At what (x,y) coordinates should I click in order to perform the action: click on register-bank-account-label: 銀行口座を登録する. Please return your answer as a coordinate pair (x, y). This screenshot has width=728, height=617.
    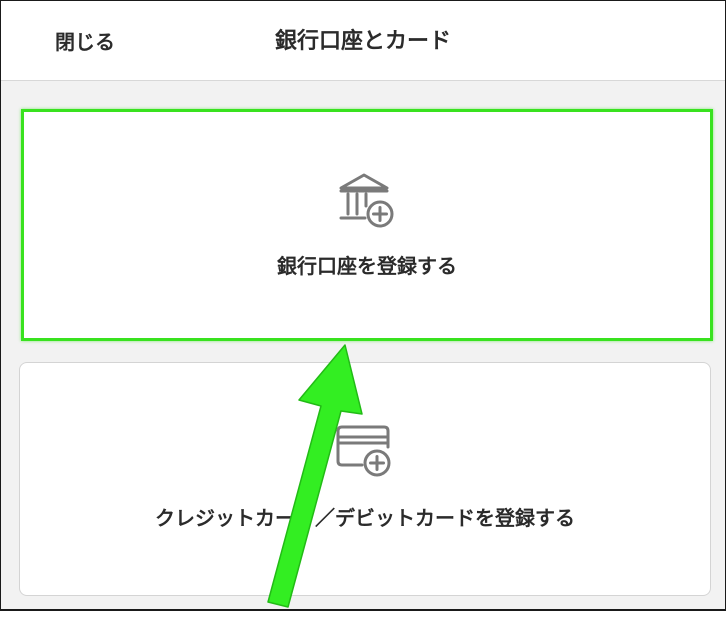
    Looking at the image, I should click on (367, 266).